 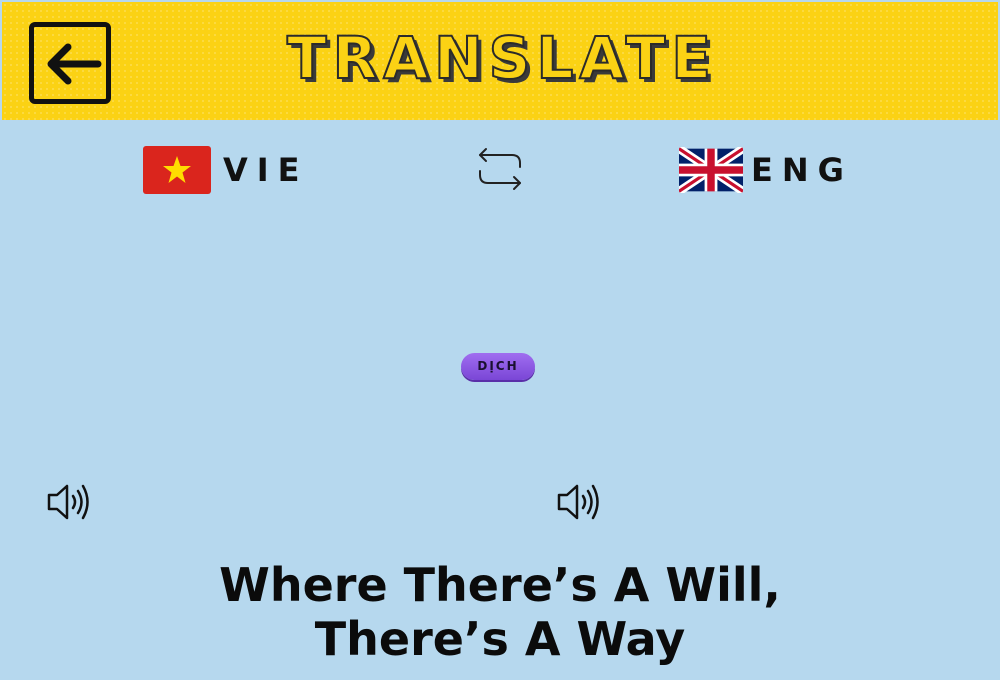 I want to click on quote-line-1: Where There’s A Will,, so click(x=500, y=585).